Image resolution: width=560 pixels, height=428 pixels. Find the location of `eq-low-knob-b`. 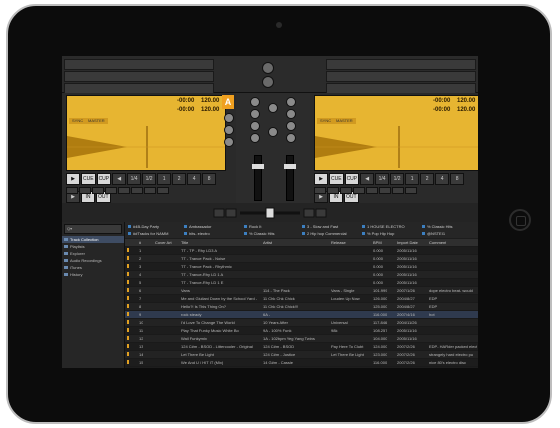

eq-low-knob-b is located at coordinates (291, 138).